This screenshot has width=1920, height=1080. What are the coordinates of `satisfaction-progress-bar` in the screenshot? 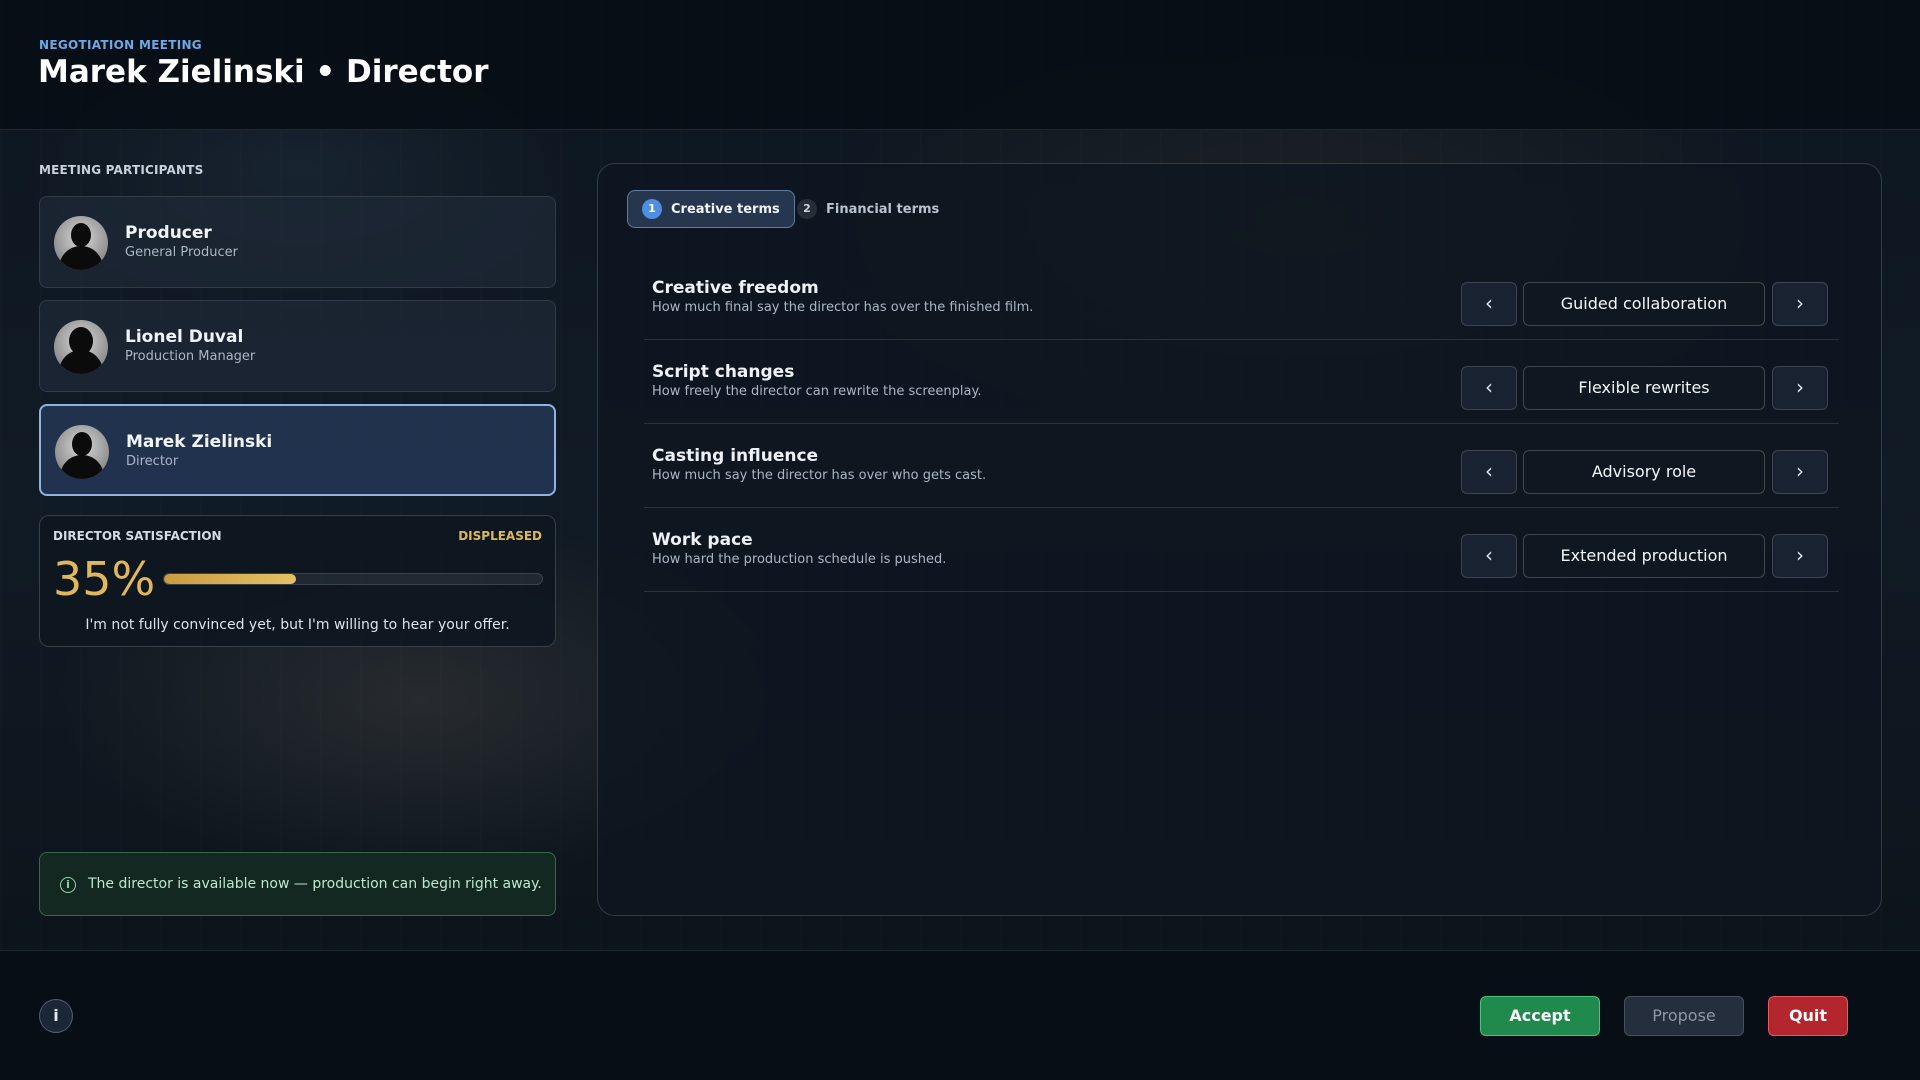 It's located at (353, 579).